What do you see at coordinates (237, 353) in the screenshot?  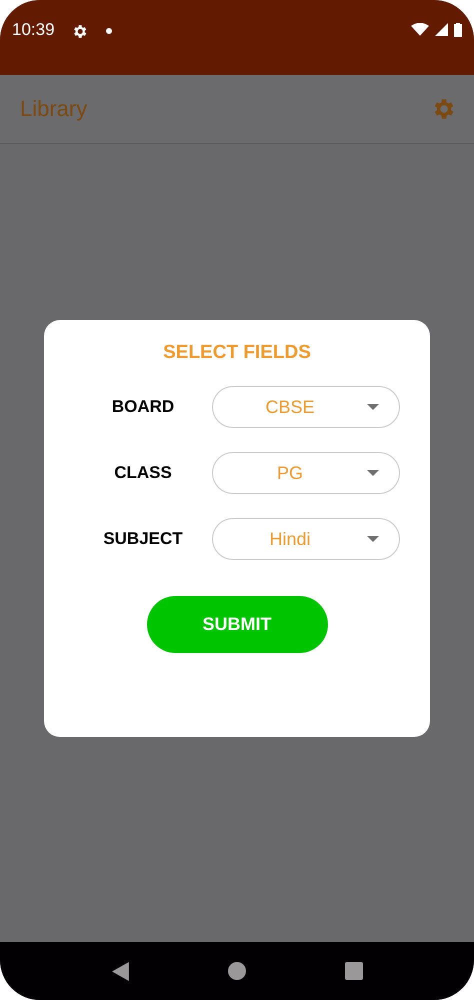 I see `dialog-title: SELECT FIELDS` at bounding box center [237, 353].